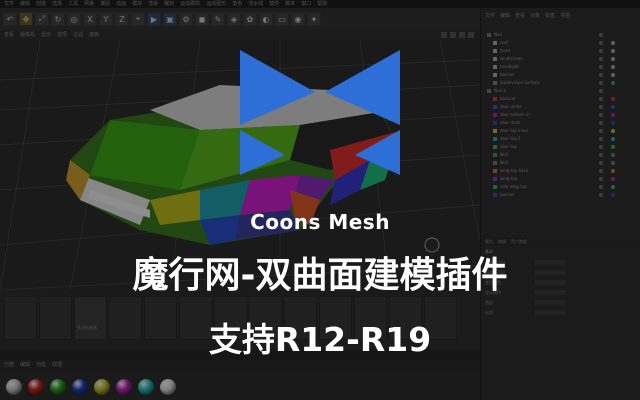 The width and height of the screenshot is (640, 400). Describe the element at coordinates (320, 222) in the screenshot. I see `brand-title: Coons Mesh` at that location.